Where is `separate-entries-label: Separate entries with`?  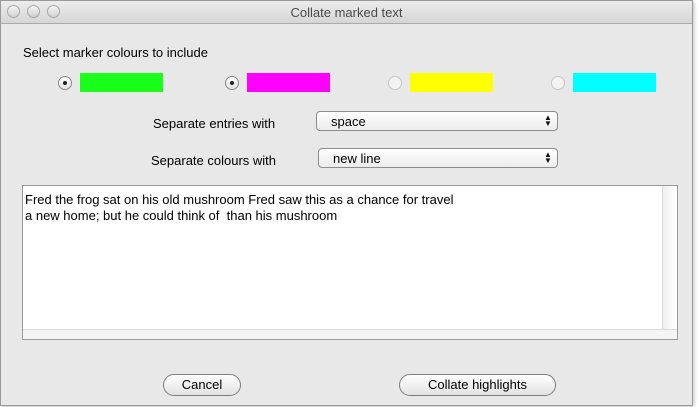
separate-entries-label: Separate entries with is located at coordinates (214, 123).